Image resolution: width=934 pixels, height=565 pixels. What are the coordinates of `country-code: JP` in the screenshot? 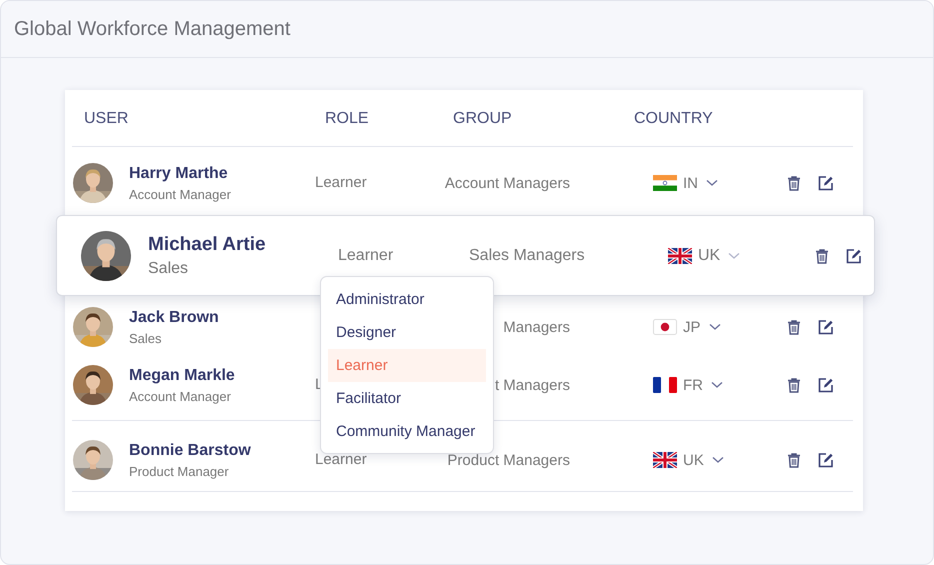 It's located at (692, 327).